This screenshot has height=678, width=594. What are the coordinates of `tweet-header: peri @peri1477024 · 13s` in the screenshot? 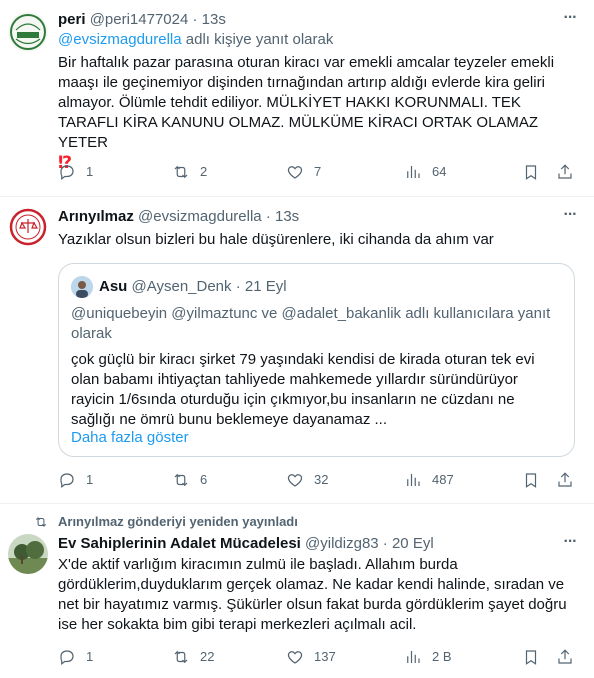 It's located at (306, 20).